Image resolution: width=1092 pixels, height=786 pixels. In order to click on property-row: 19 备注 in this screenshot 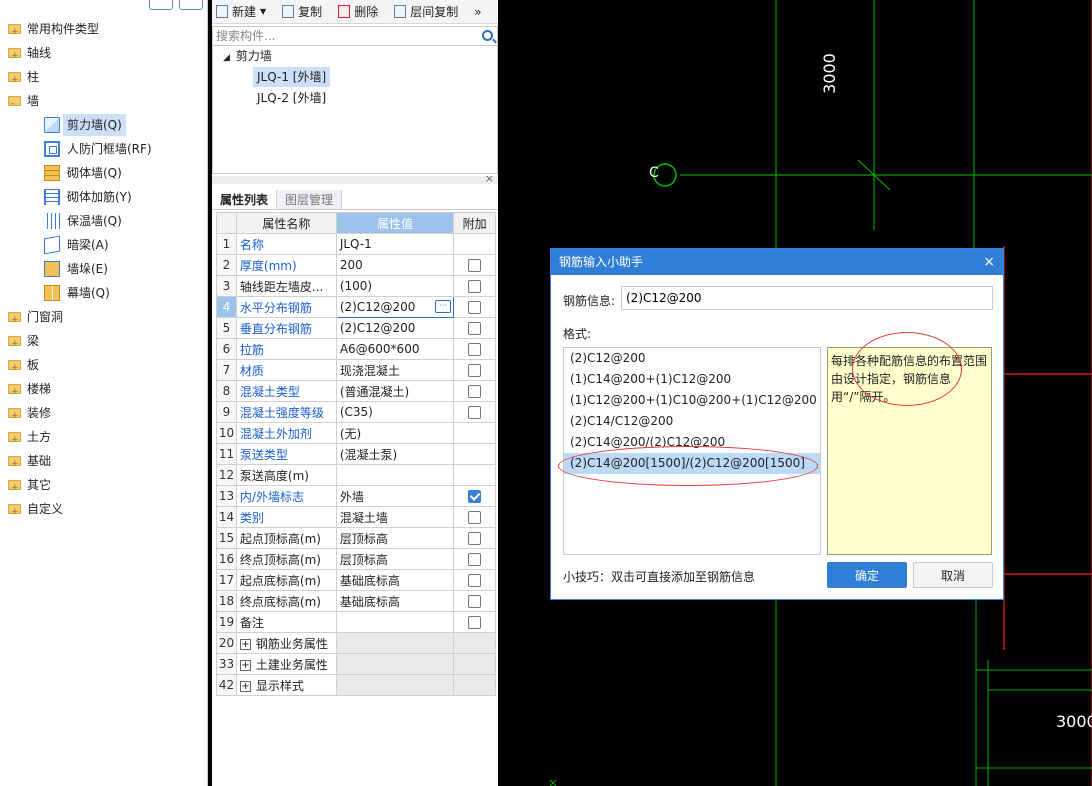, I will do `click(356, 622)`.